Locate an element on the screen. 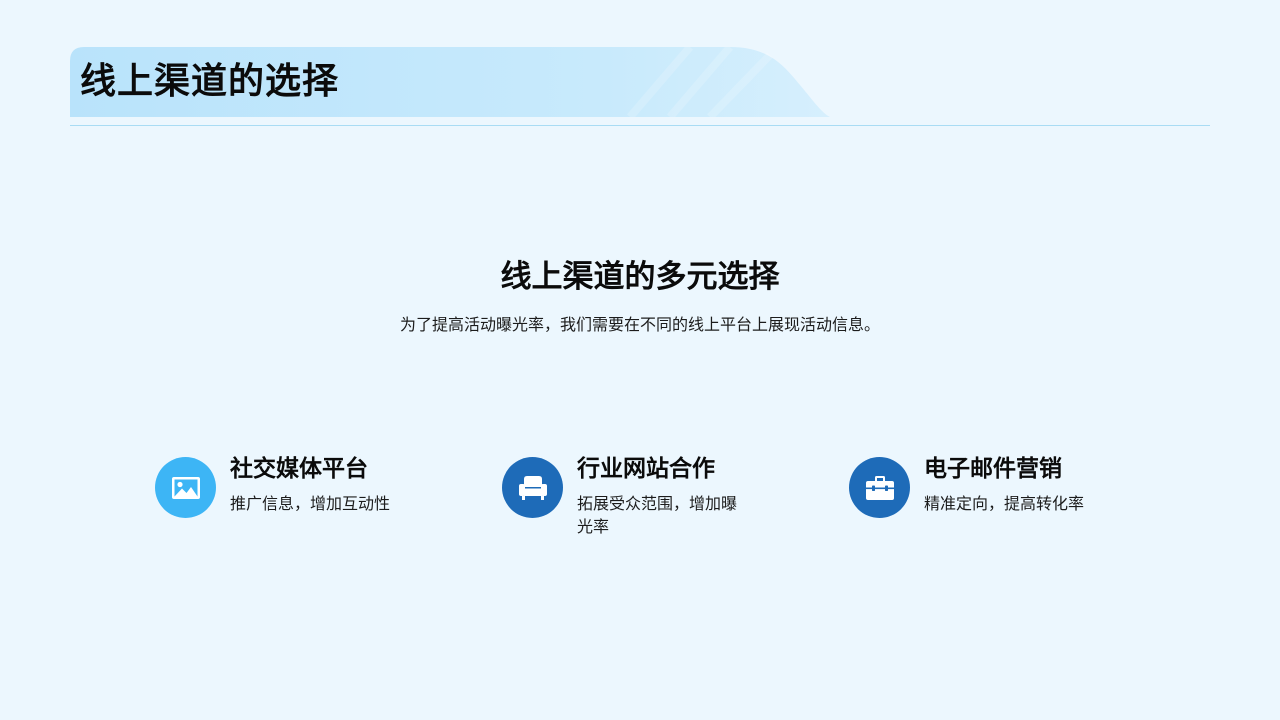  feature-industry-websites: 行业网站合作 拓展受众范围，增加曝光率 is located at coordinates (632, 502).